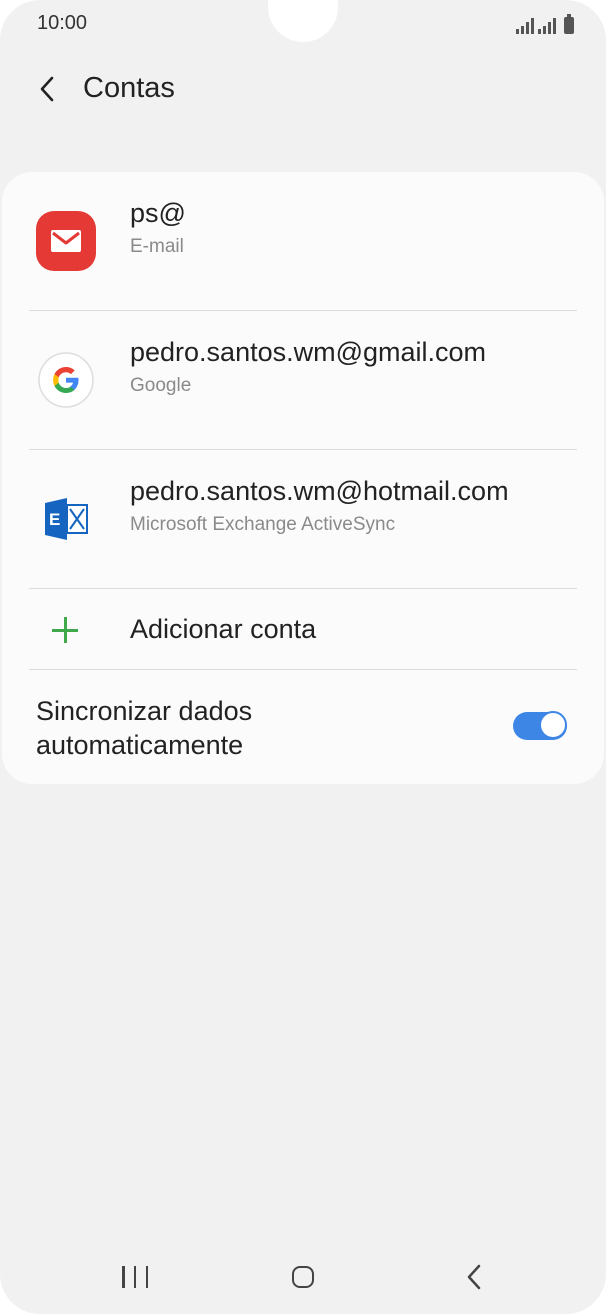 The image size is (606, 1314). Describe the element at coordinates (303, 241) in the screenshot. I see `account-item-email: ps@ E-mail` at that location.